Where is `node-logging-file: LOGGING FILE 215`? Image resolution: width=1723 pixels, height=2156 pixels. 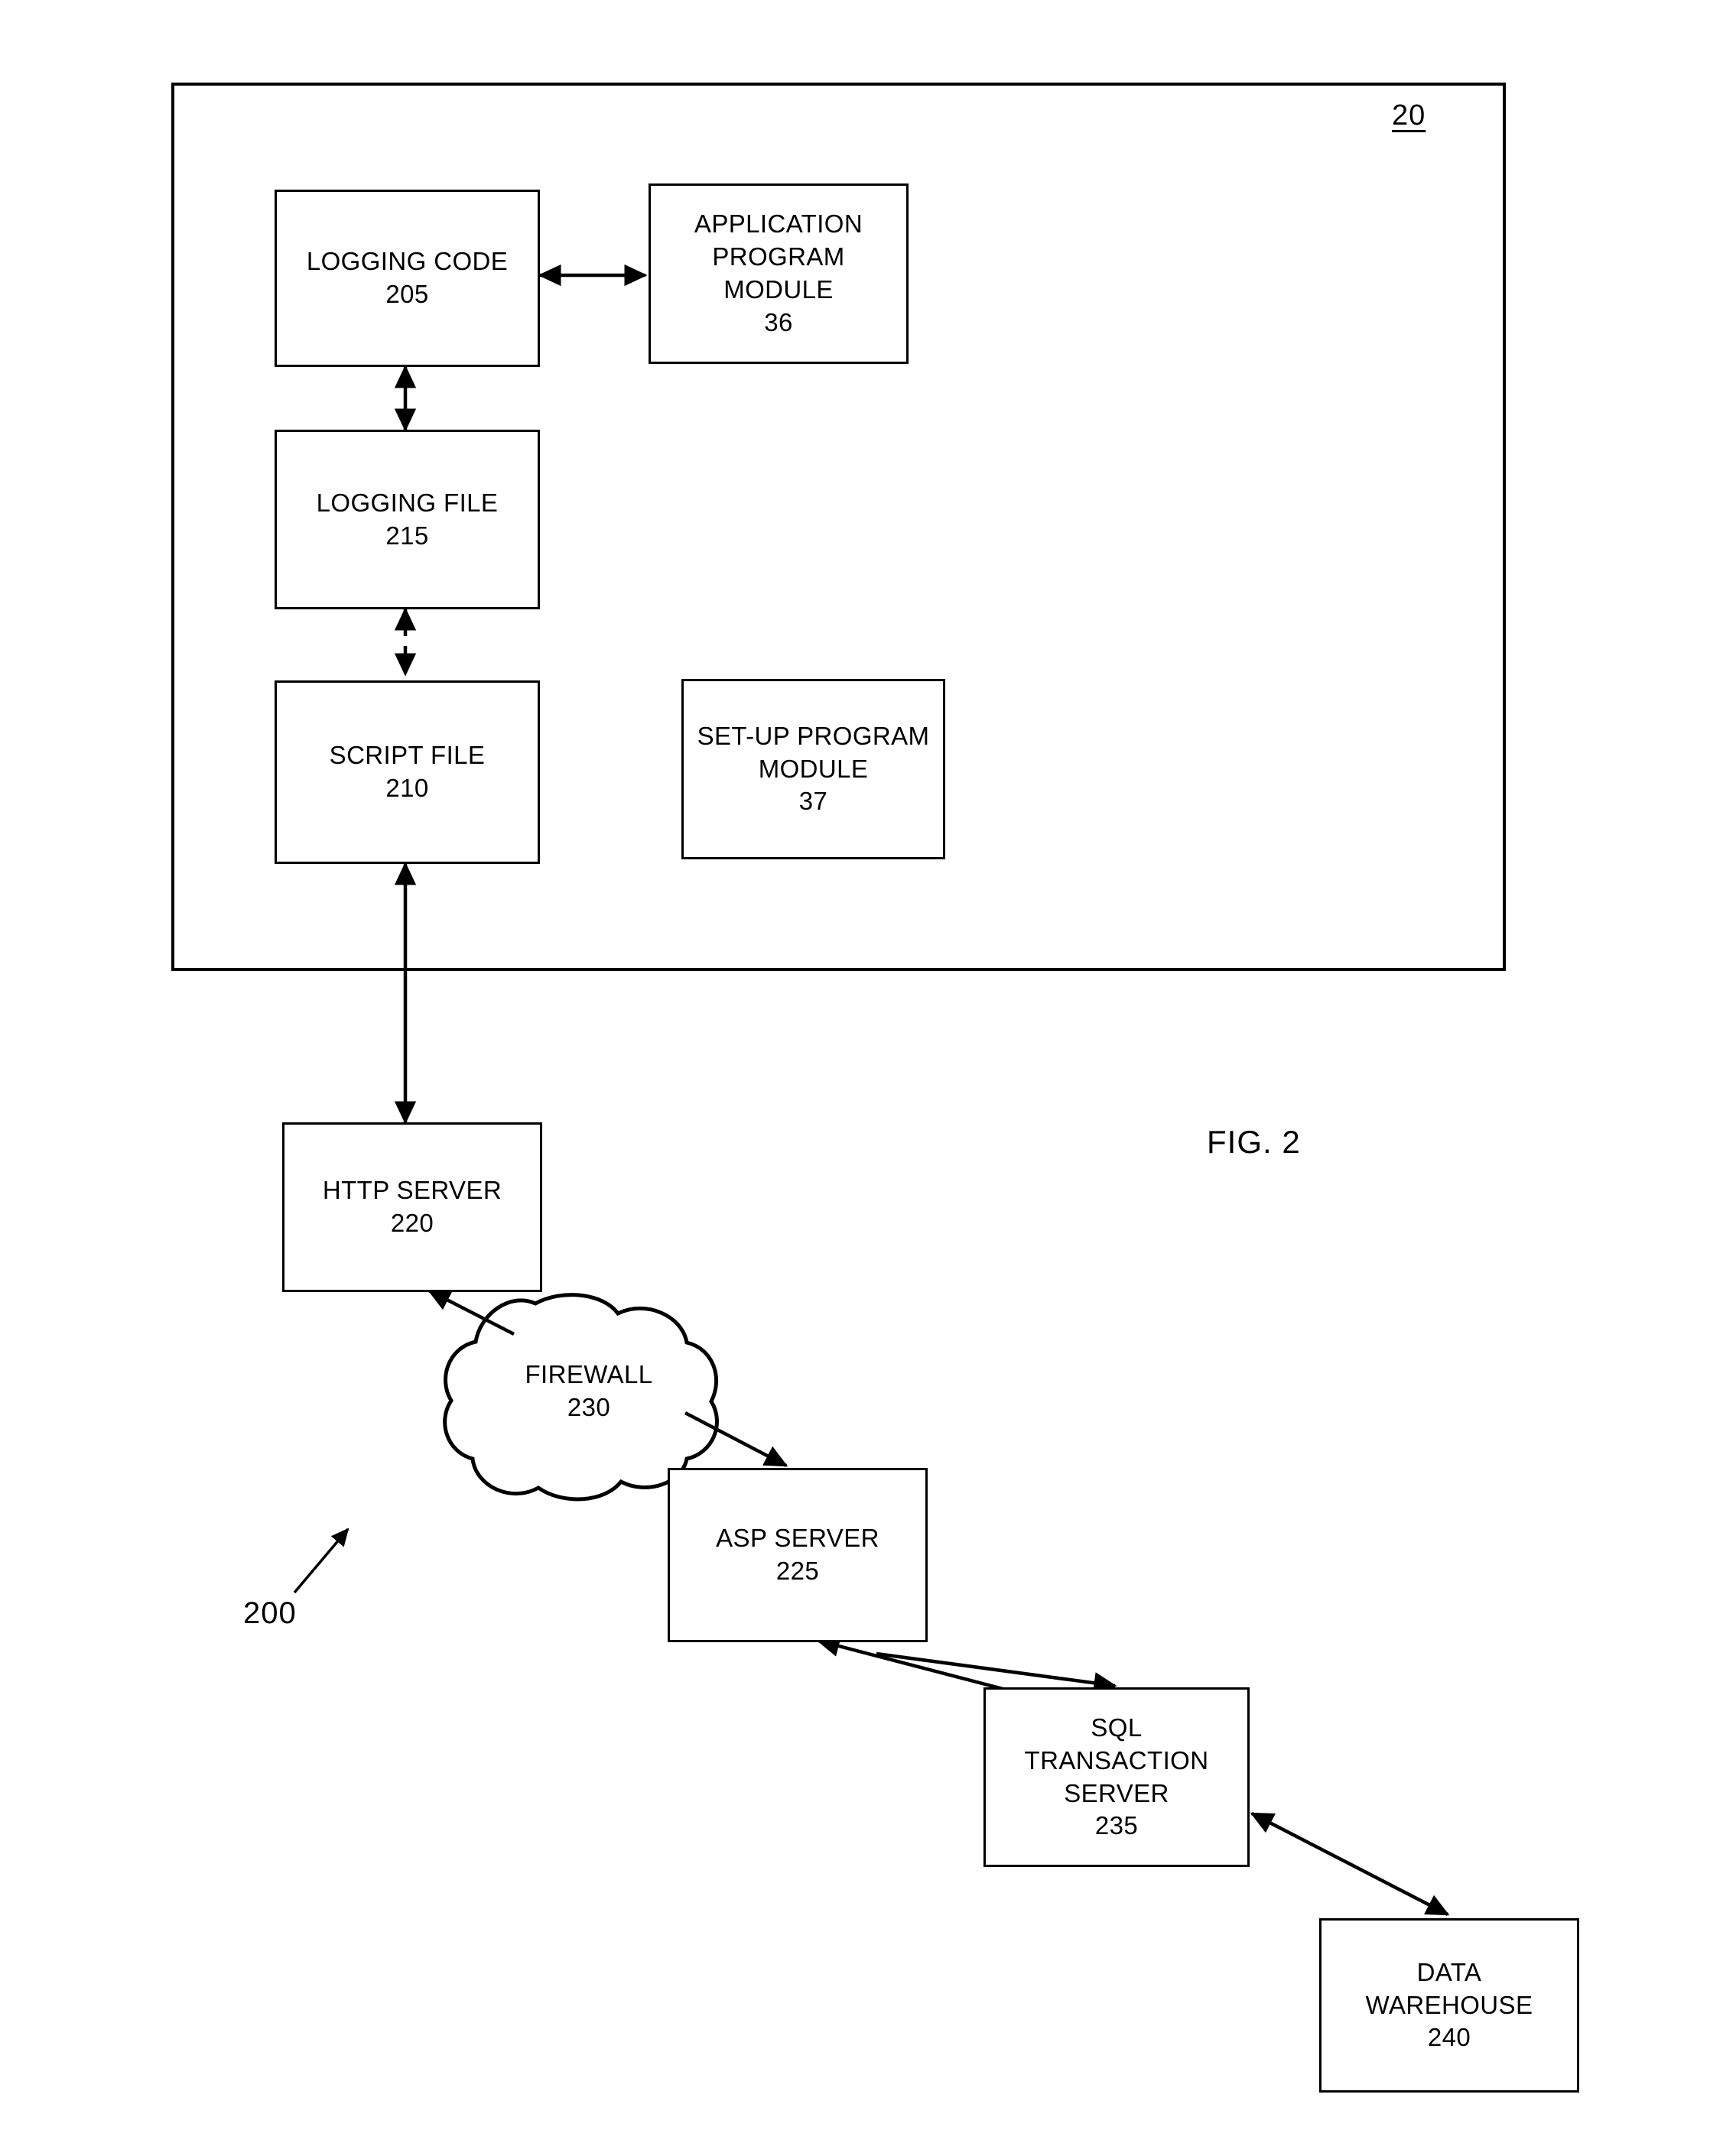
node-logging-file: LOGGING FILE 215 is located at coordinates (407, 519).